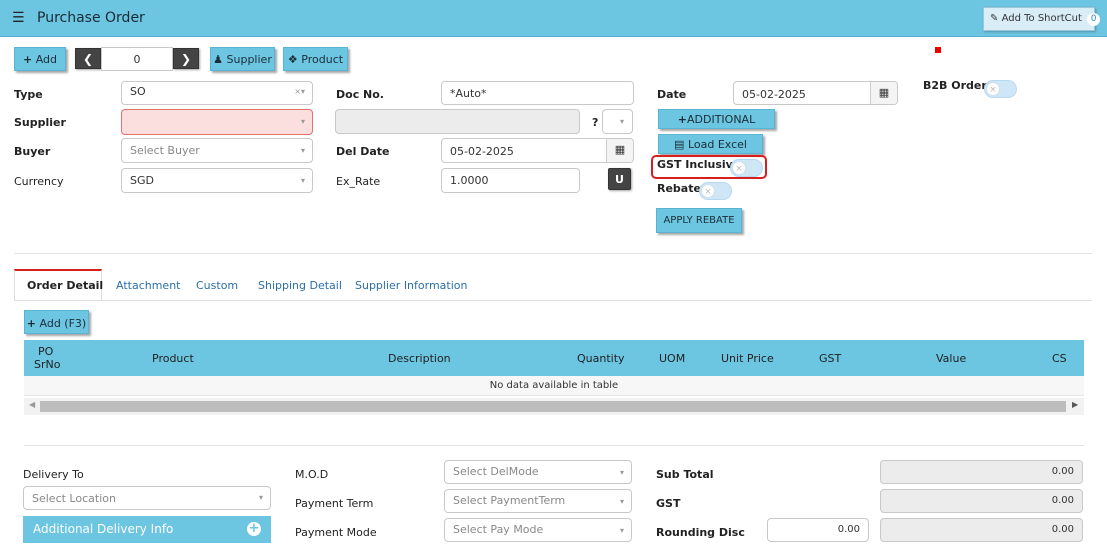  Describe the element at coordinates (717, 144) in the screenshot. I see `load-excel-label: Load Excel` at that location.